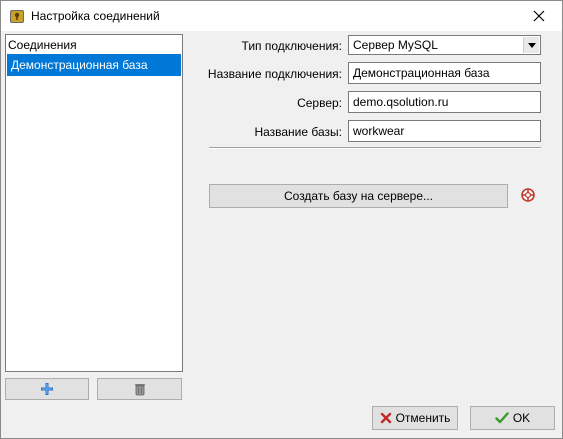 This screenshot has height=439, width=563. Describe the element at coordinates (521, 418) in the screenshot. I see `ok-button-label: OK` at that location.